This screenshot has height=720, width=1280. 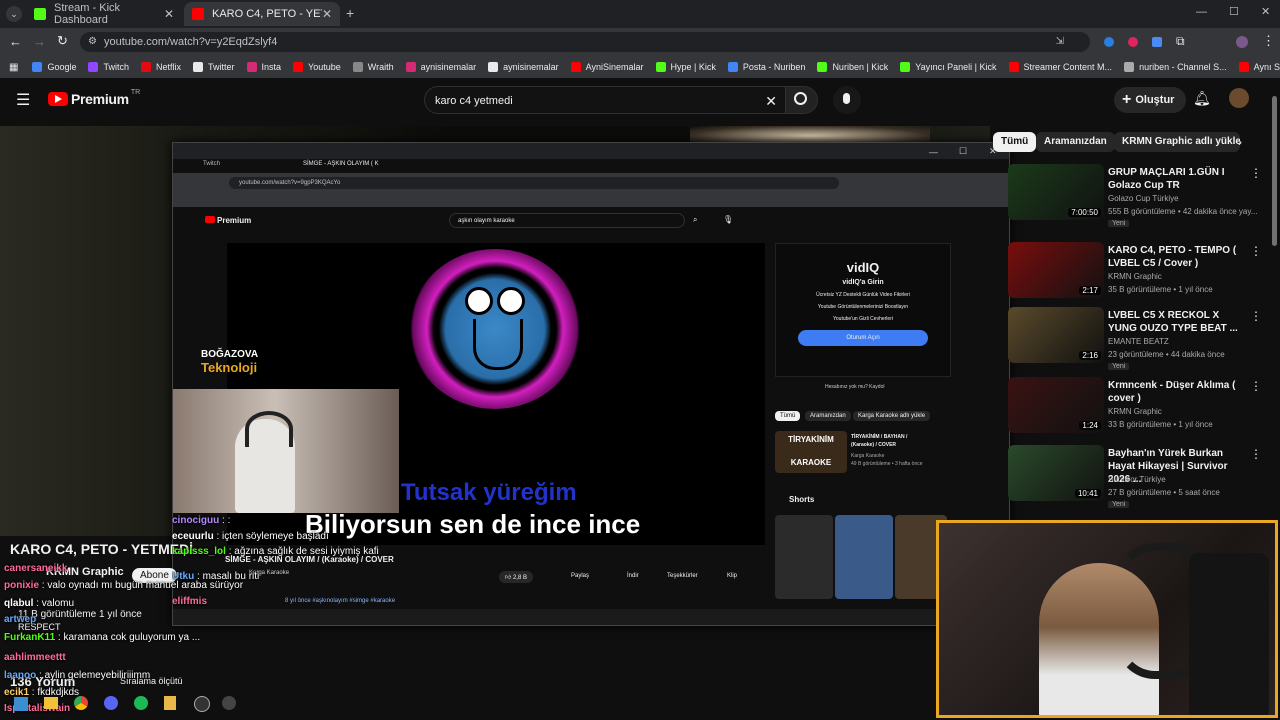 What do you see at coordinates (1240, 142) in the screenshot?
I see `chevron-right-icon: ›` at bounding box center [1240, 142].